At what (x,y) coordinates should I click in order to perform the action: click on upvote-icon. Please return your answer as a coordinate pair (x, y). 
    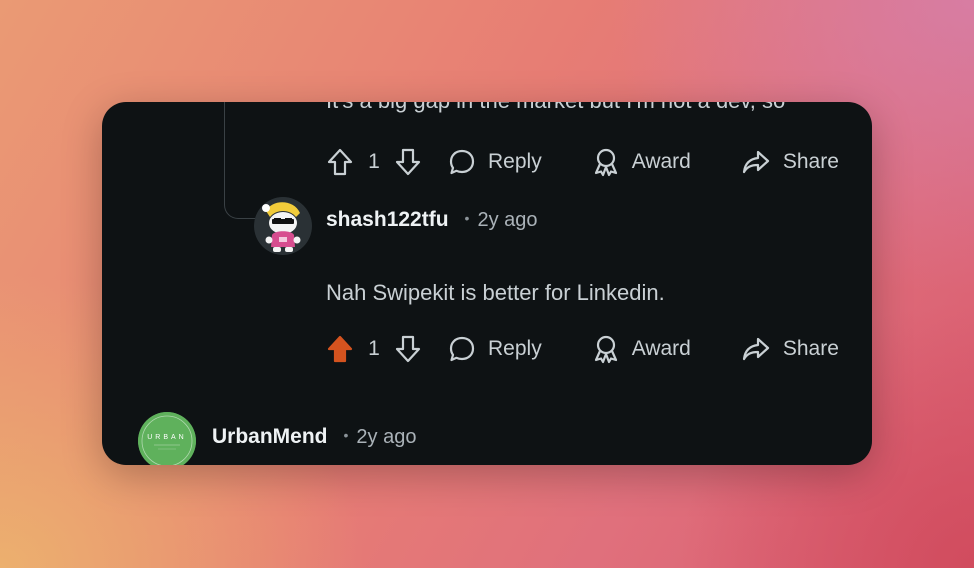
    Looking at the image, I should click on (340, 162).